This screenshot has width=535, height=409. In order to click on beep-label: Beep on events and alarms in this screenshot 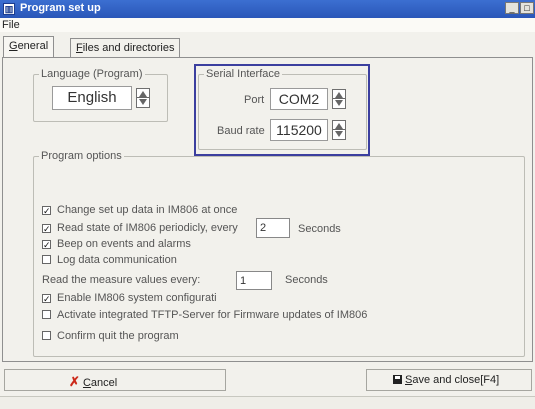, I will do `click(124, 244)`.